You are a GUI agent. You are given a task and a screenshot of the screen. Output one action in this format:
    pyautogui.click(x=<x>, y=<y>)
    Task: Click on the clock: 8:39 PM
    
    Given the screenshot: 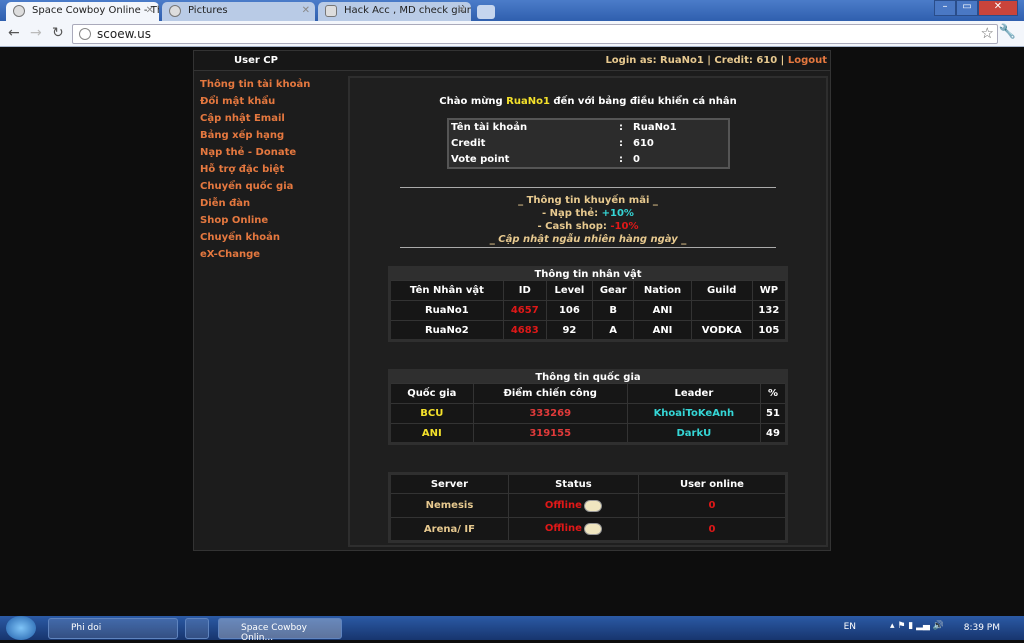 What is the action you would take?
    pyautogui.click(x=982, y=628)
    